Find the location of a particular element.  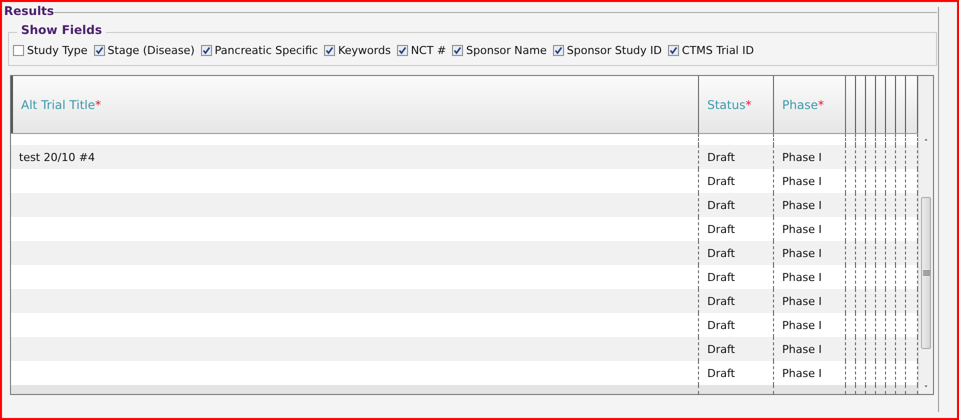

field-label: Sponsor Name is located at coordinates (506, 50).